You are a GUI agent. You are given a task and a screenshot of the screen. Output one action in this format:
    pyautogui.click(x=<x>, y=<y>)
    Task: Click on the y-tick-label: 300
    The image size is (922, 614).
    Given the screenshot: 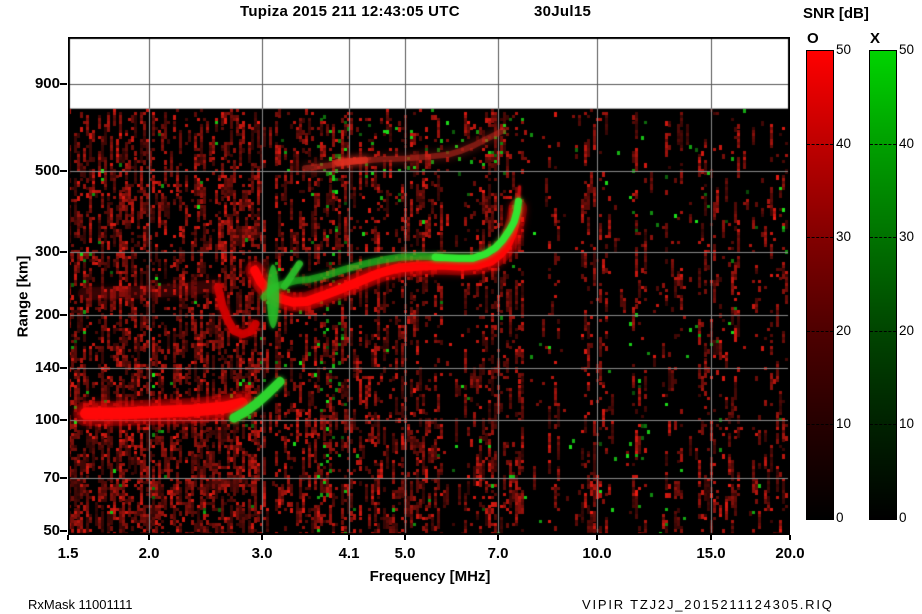 What is the action you would take?
    pyautogui.click(x=47, y=251)
    